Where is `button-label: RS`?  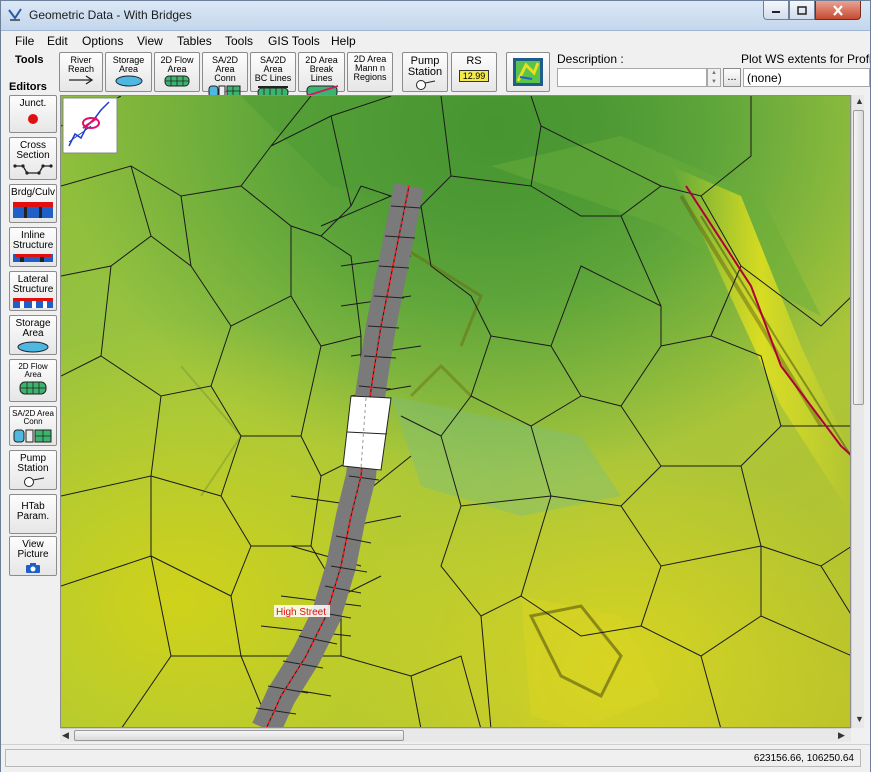
button-label: RS is located at coordinates (474, 61).